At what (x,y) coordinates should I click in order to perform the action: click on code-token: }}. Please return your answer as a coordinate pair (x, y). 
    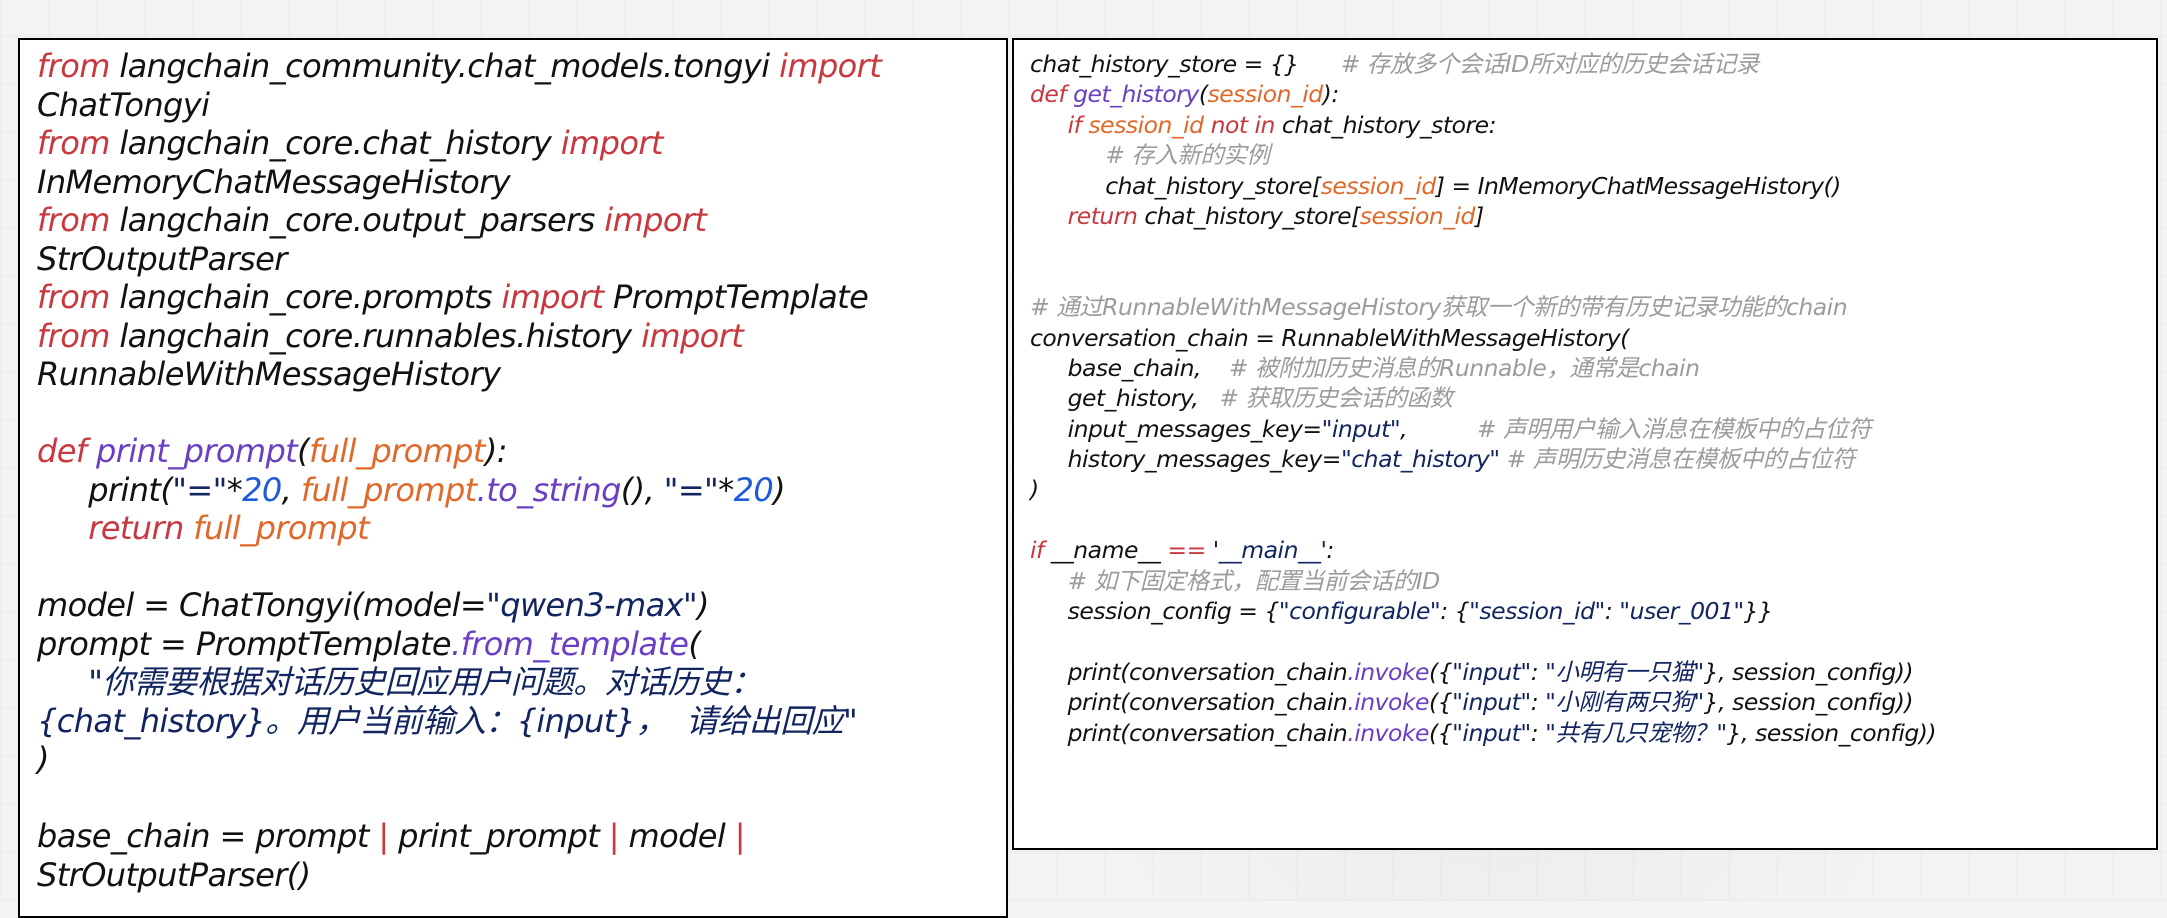
    Looking at the image, I should click on (1758, 611).